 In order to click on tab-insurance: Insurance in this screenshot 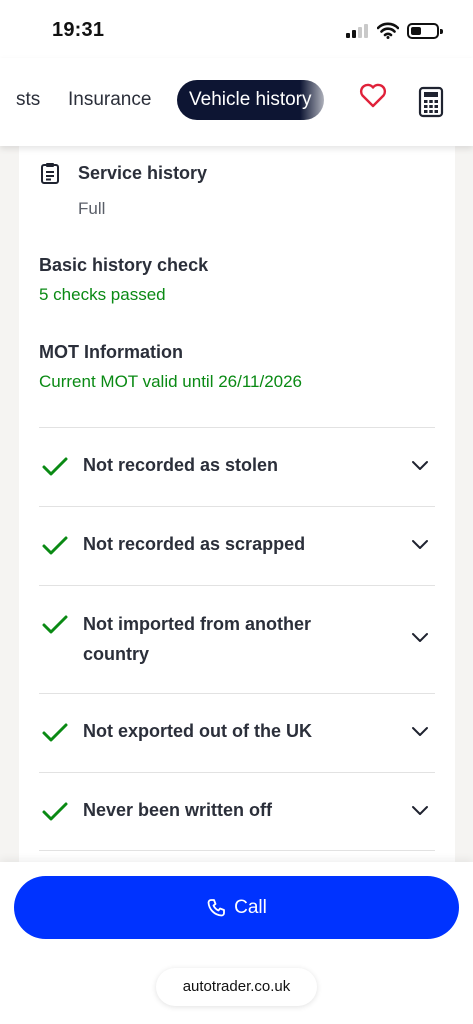, I will do `click(109, 100)`.